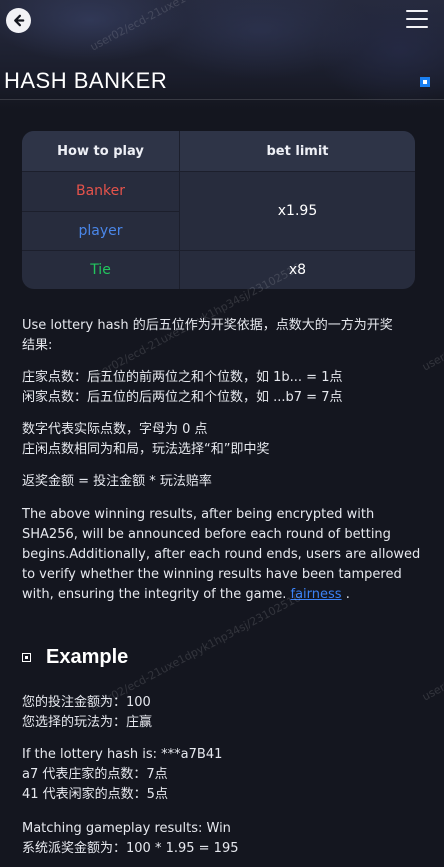  I want to click on example-bet: 您的投注金额为：100 您选择的玩法为：庄赢, so click(222, 713).